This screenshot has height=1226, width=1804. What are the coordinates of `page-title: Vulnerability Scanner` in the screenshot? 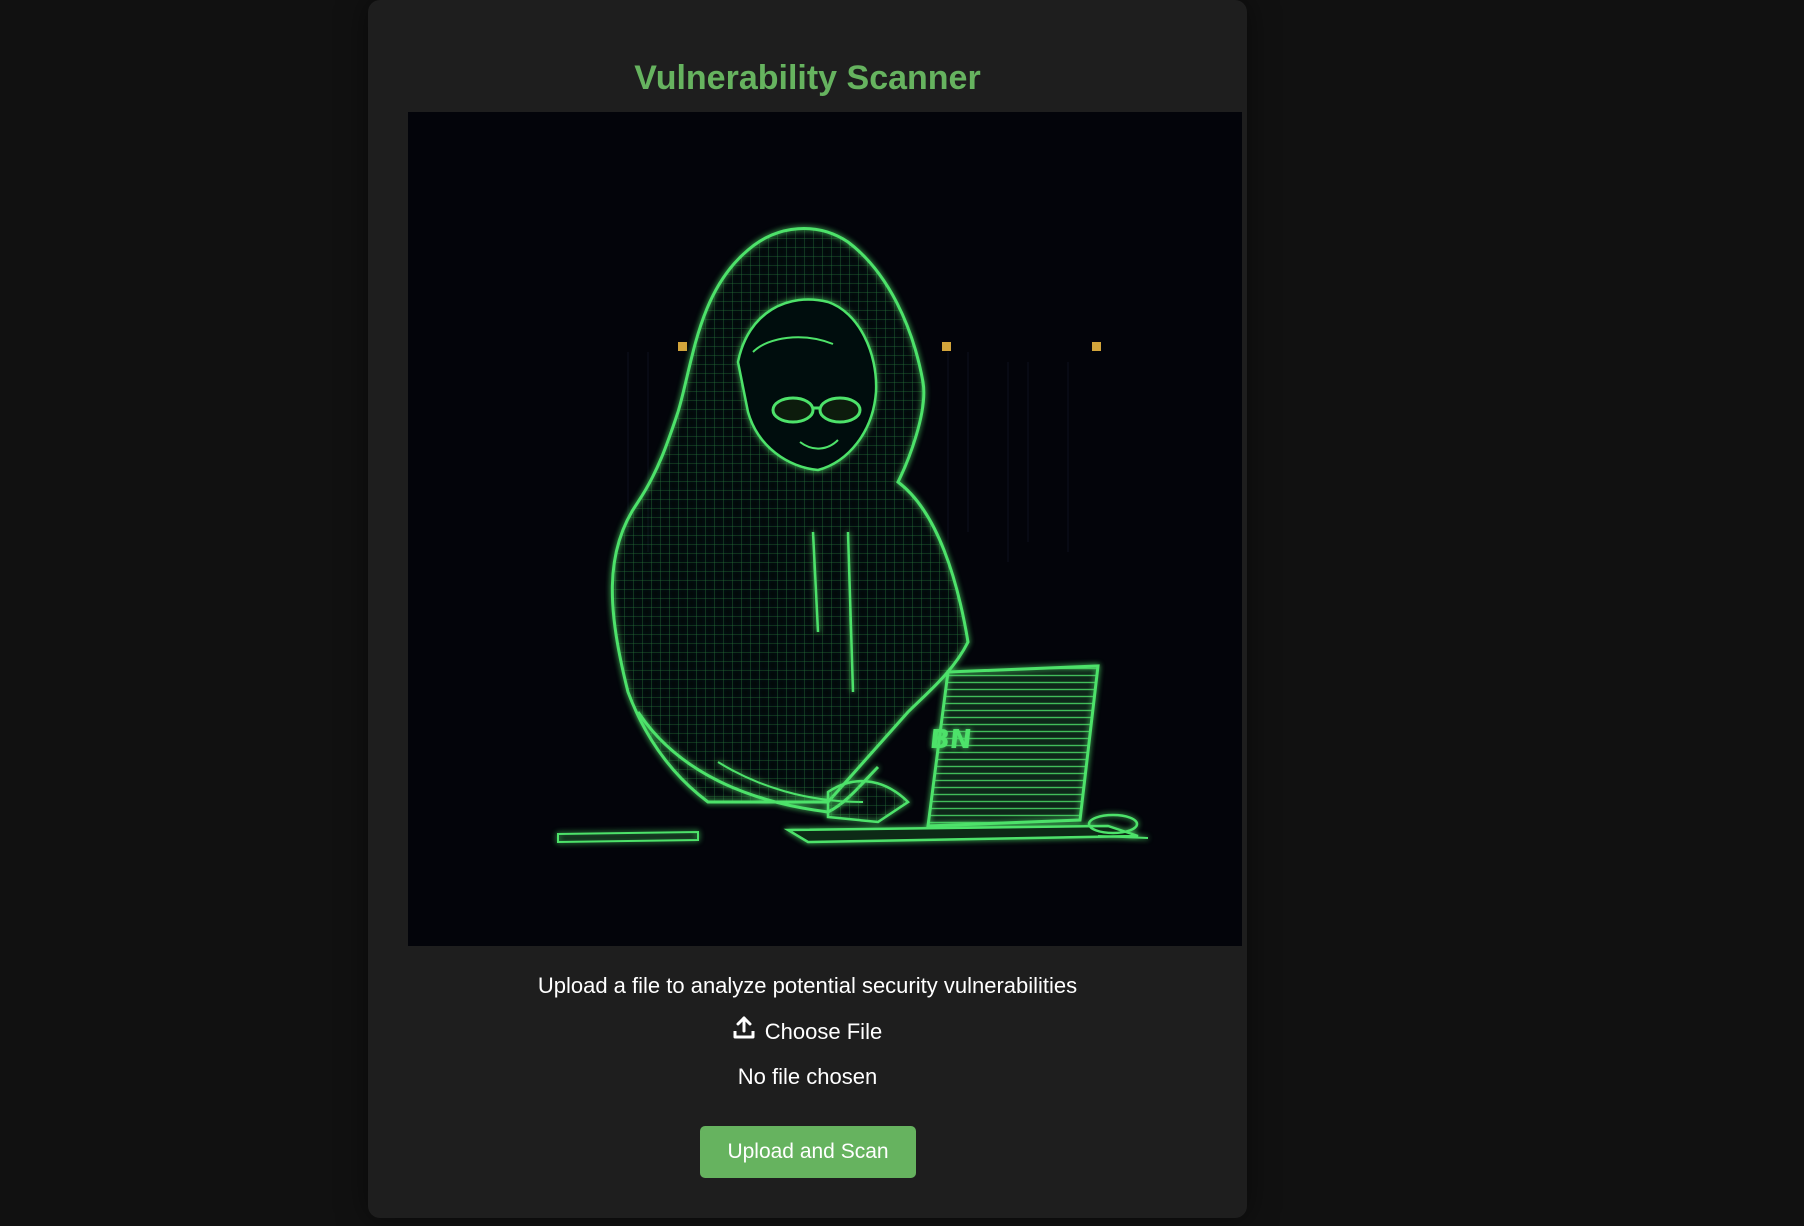 It's located at (807, 78).